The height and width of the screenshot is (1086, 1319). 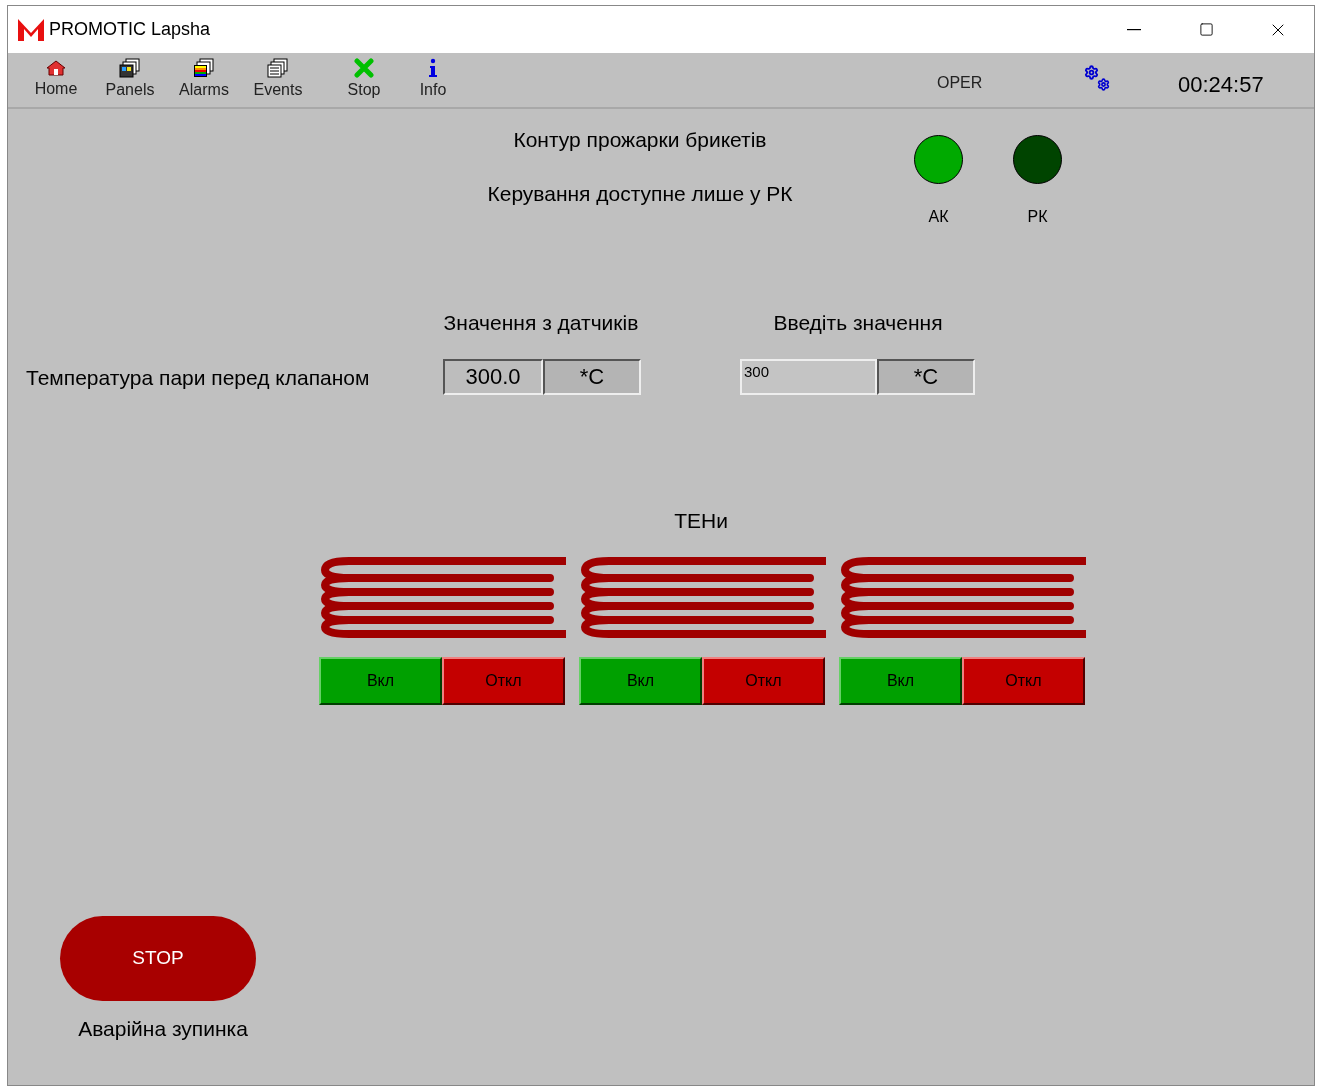 I want to click on events-icon, so click(x=278, y=68).